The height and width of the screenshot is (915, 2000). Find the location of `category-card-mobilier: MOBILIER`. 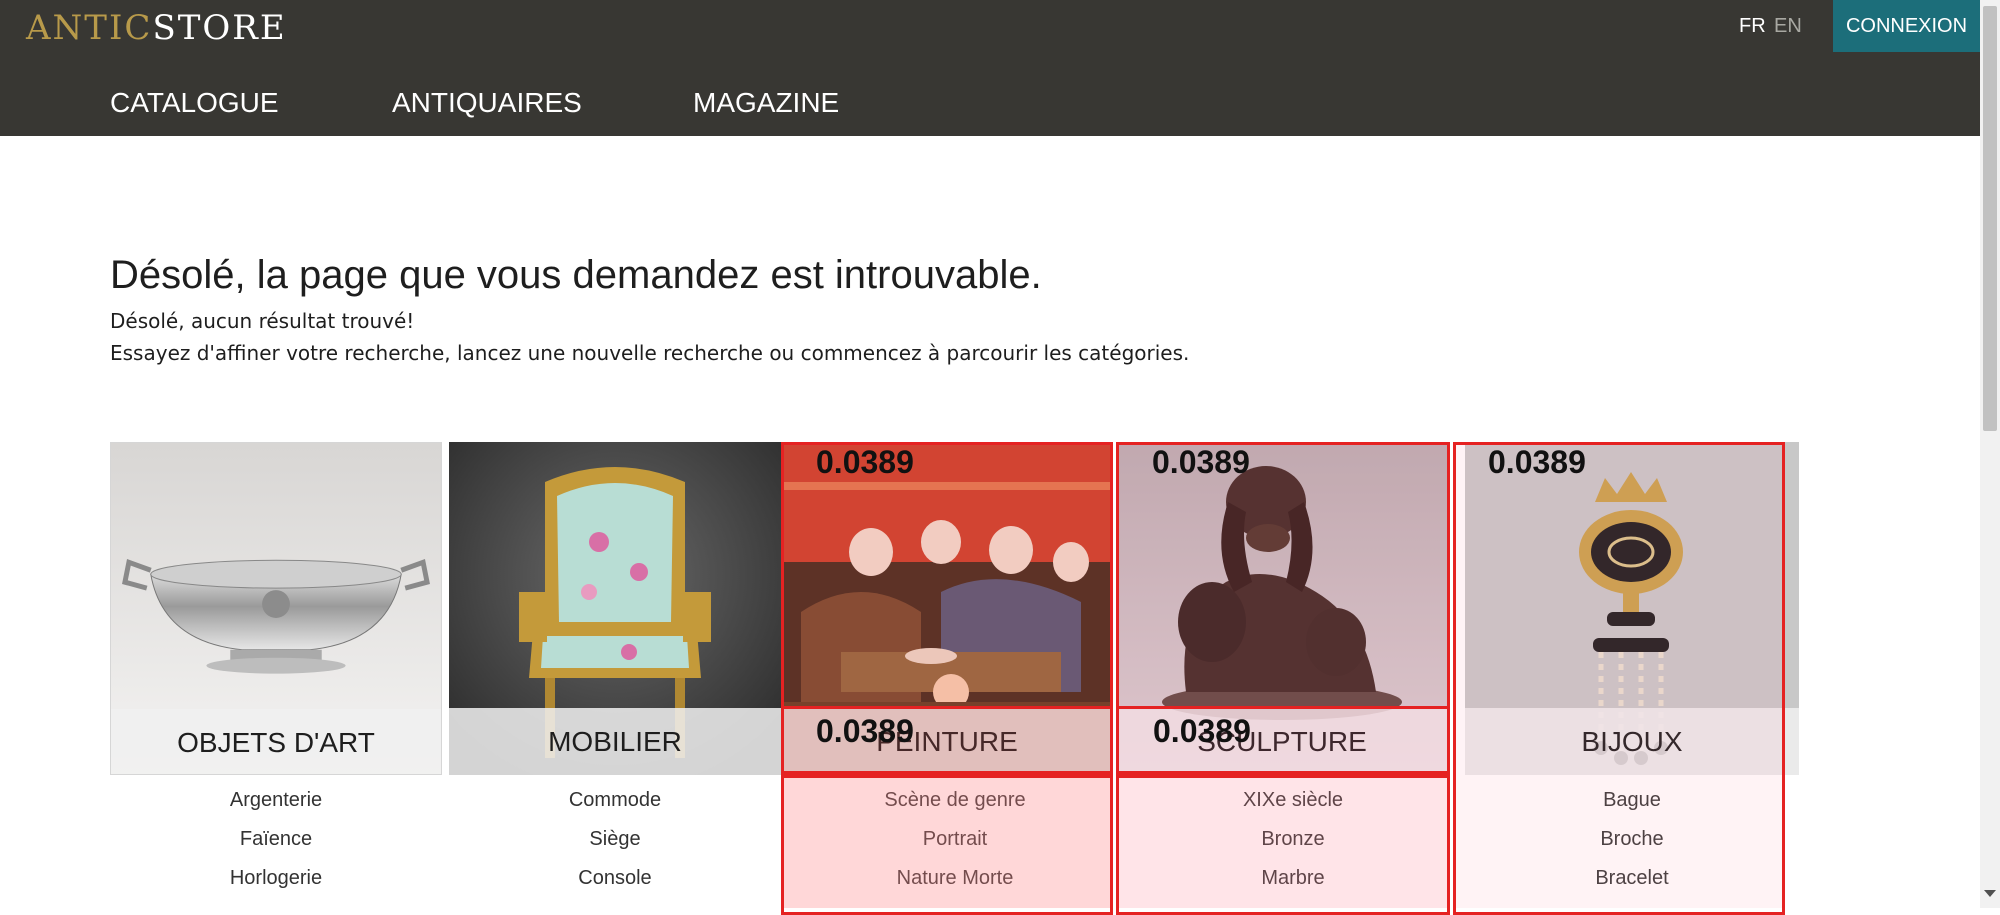

category-card-mobilier: MOBILIER is located at coordinates (615, 608).